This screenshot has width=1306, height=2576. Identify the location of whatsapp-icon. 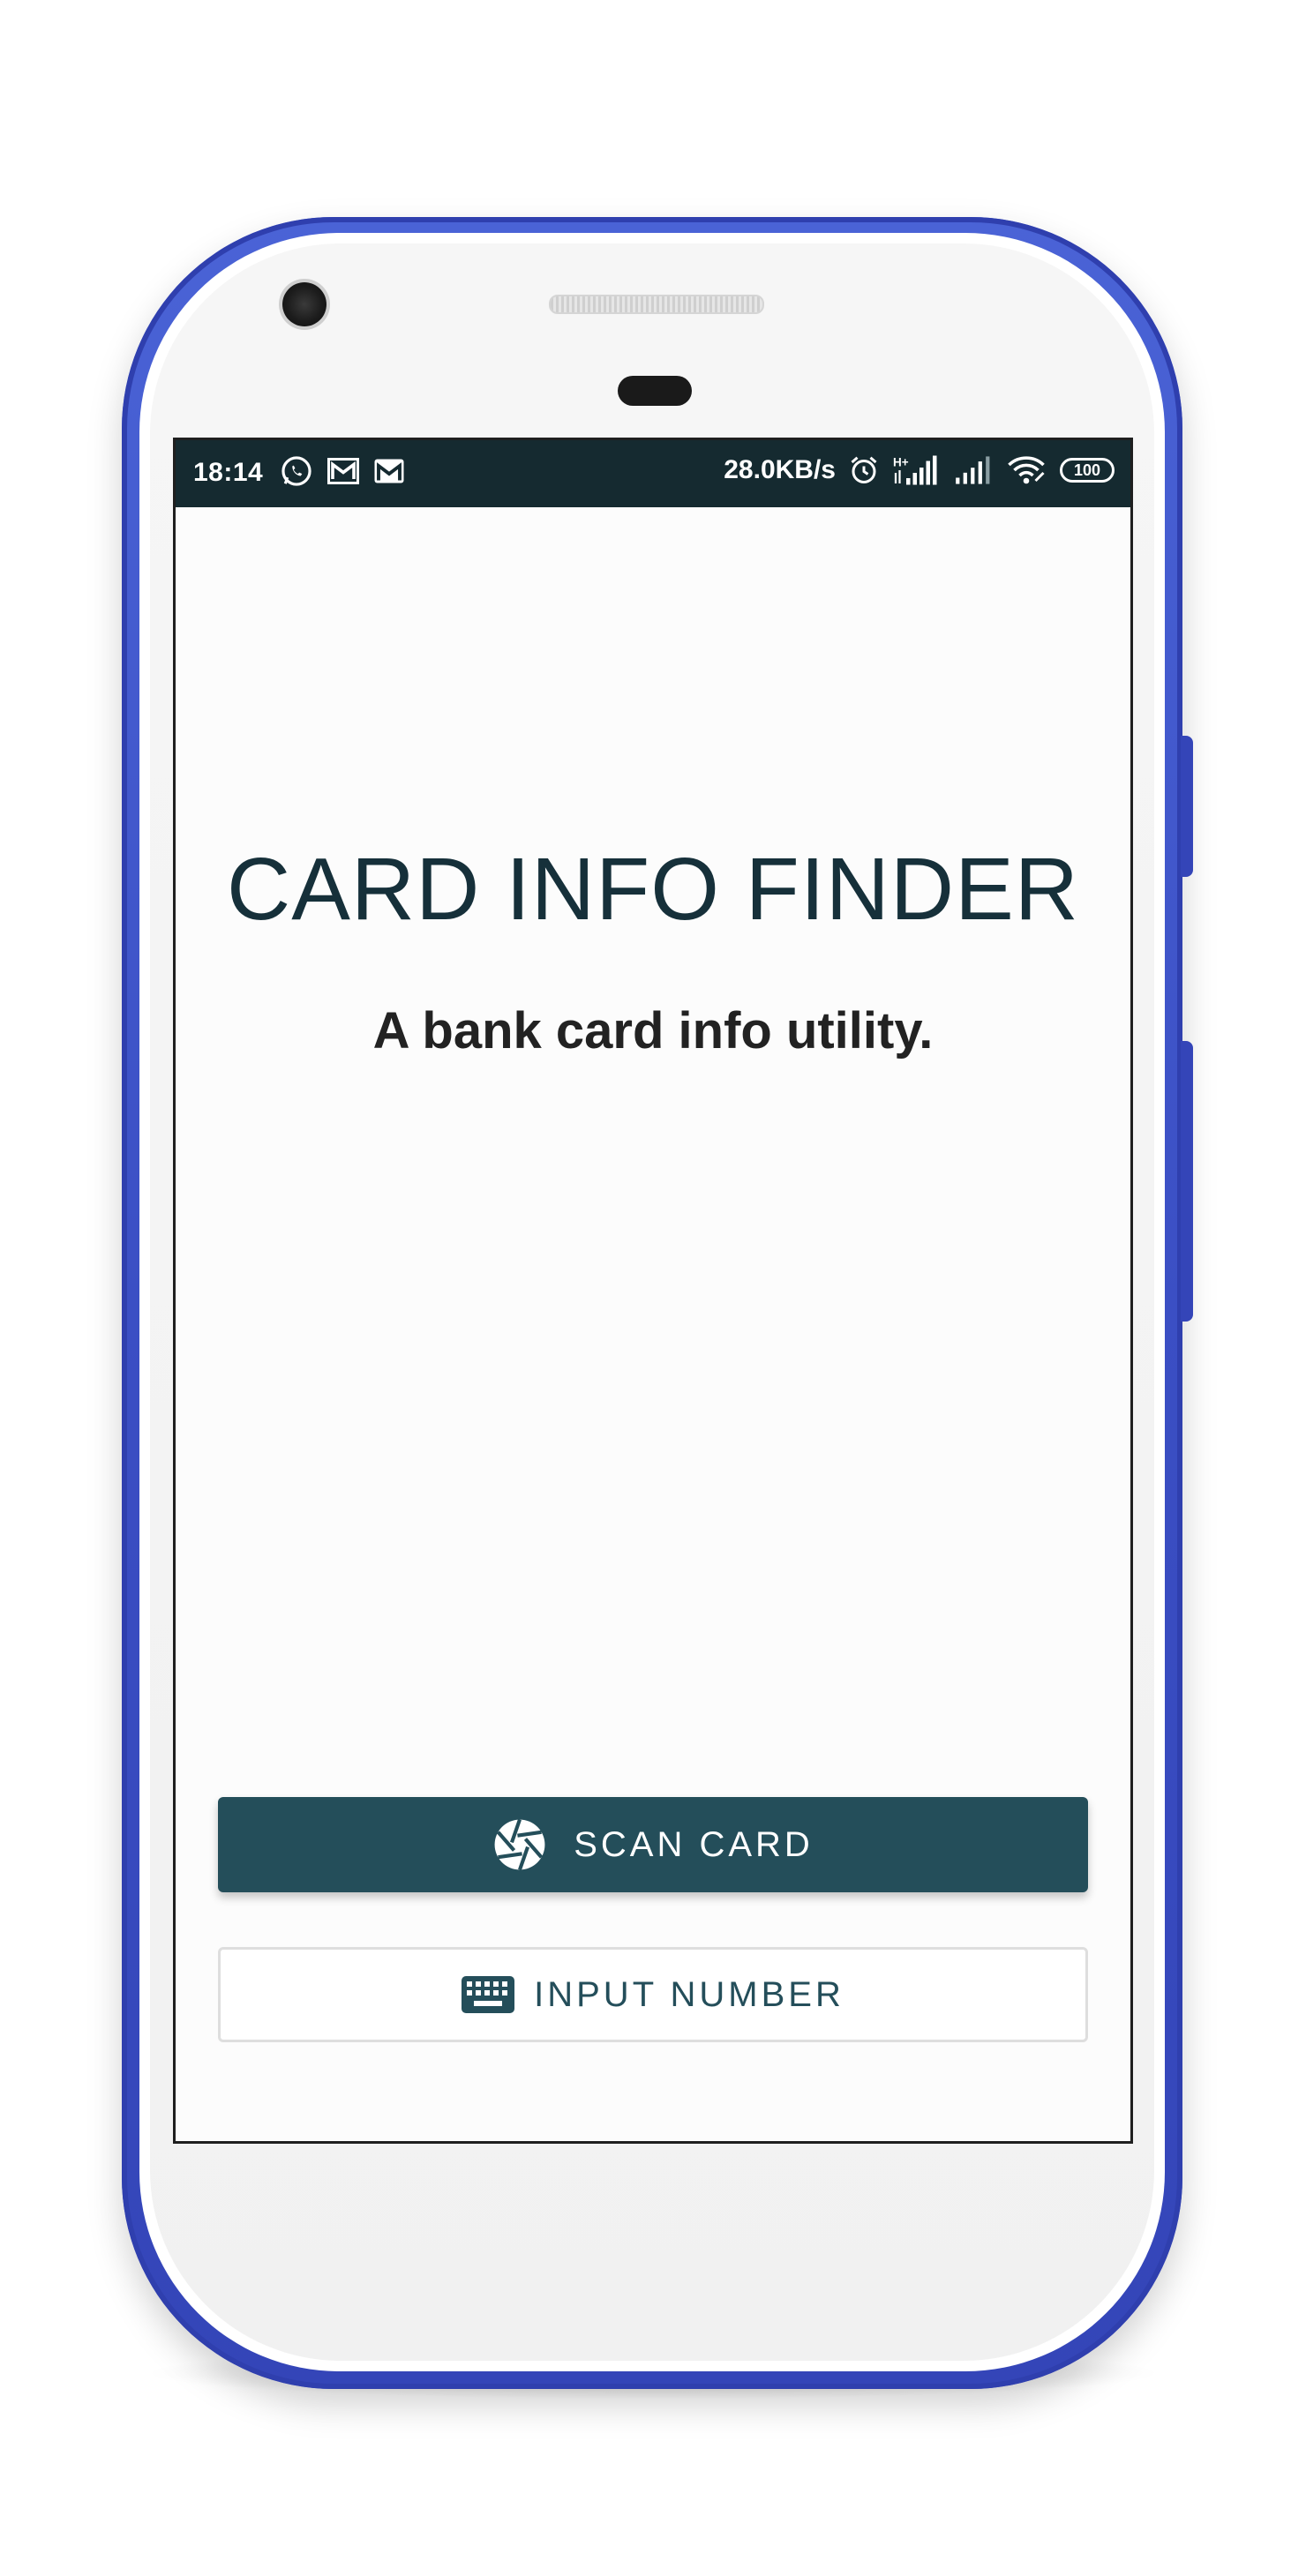
(297, 471).